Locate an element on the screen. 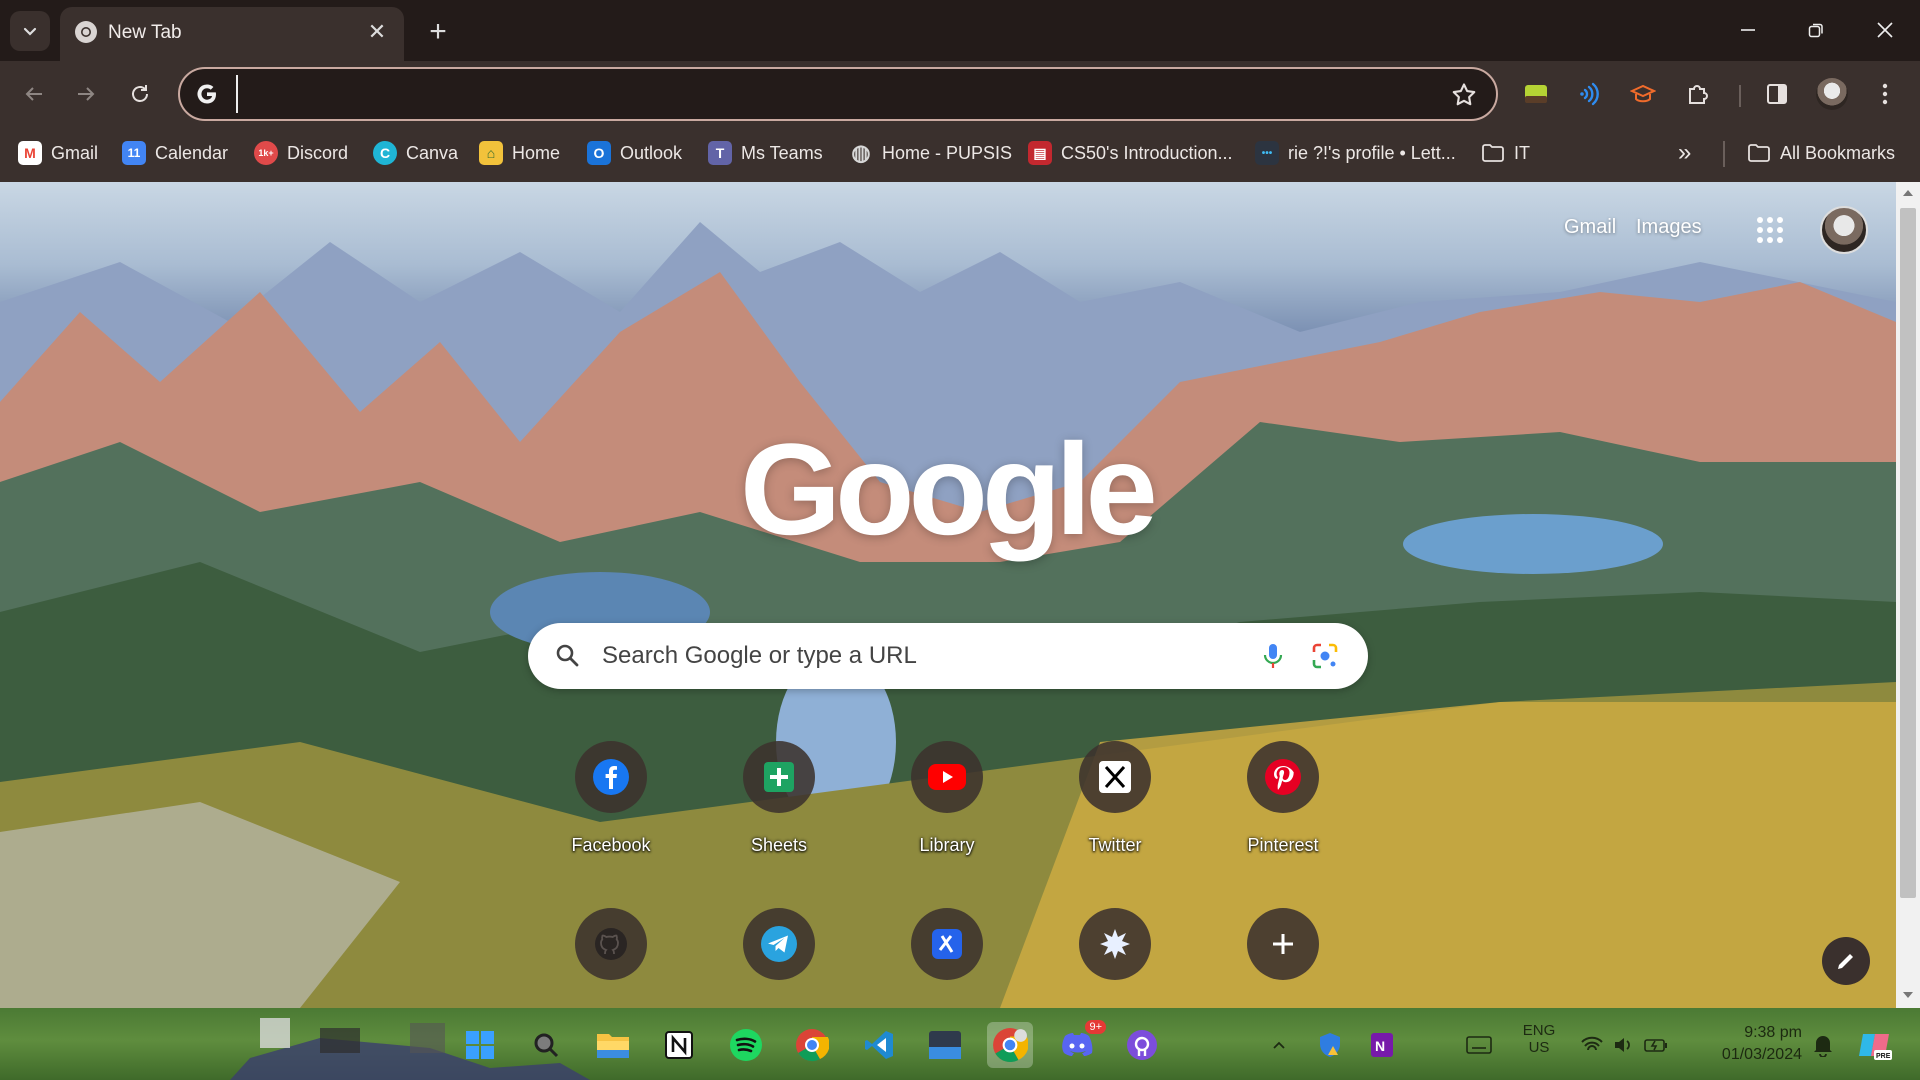 This screenshot has height=1080, width=1920. star-icon is located at coordinates (1464, 95).